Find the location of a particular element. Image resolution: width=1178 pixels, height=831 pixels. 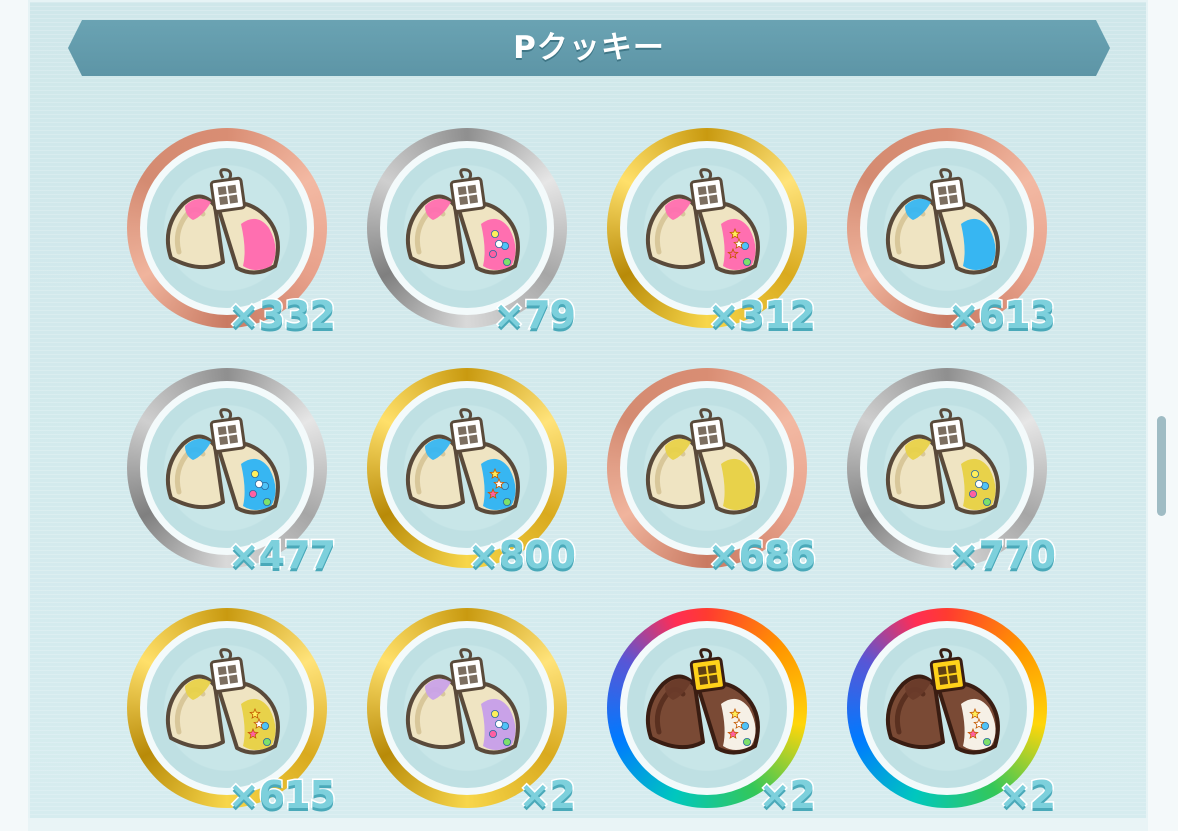

left-gutter is located at coordinates (14, 415).